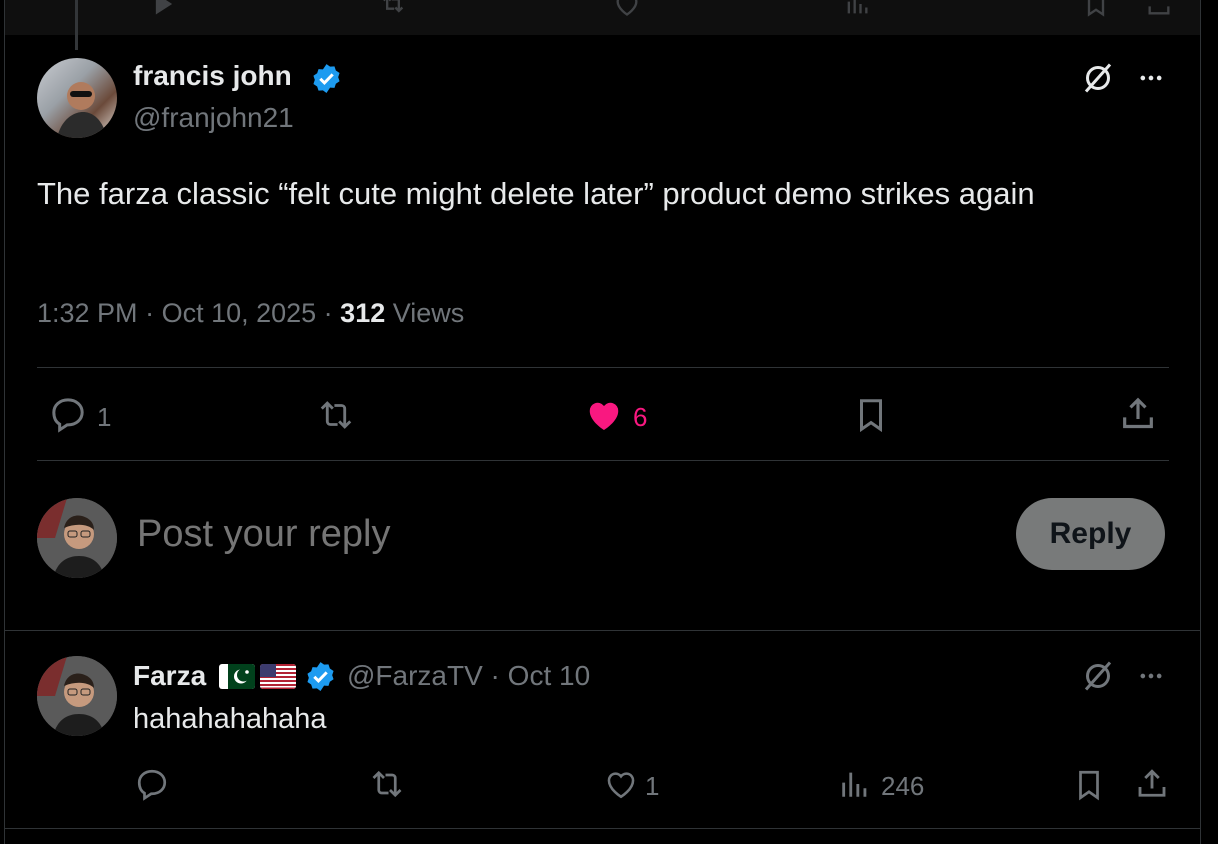  I want to click on reply-meta: @FarzaTV · Oct 10, so click(468, 676).